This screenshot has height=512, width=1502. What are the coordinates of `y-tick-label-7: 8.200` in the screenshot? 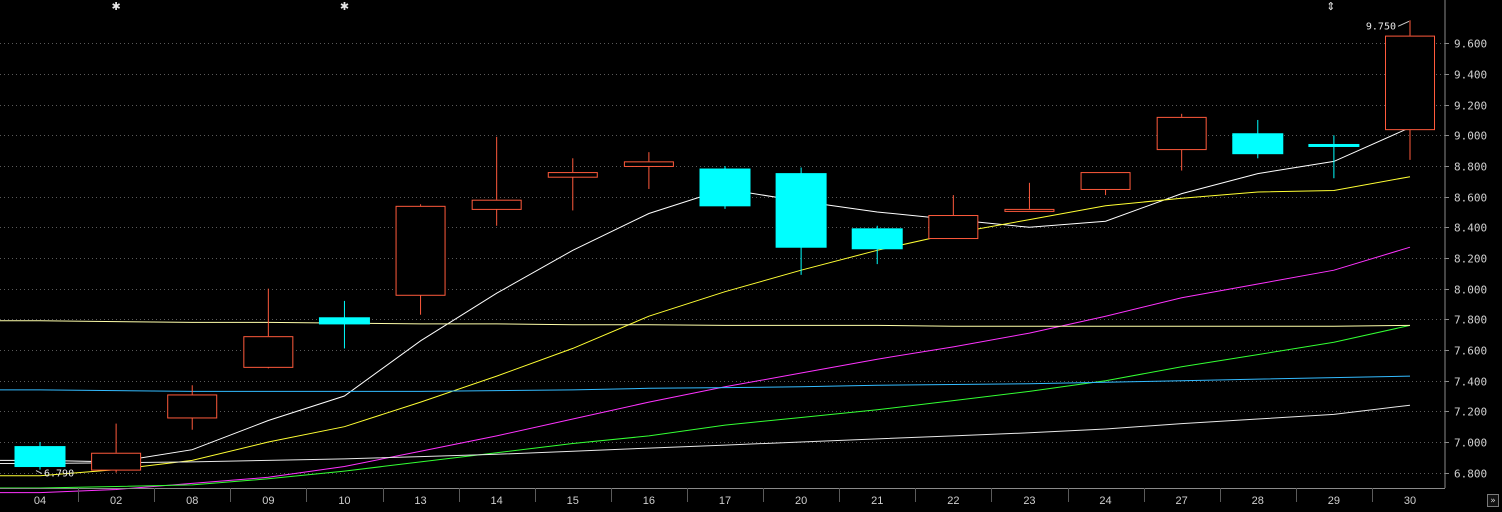 It's located at (1470, 259).